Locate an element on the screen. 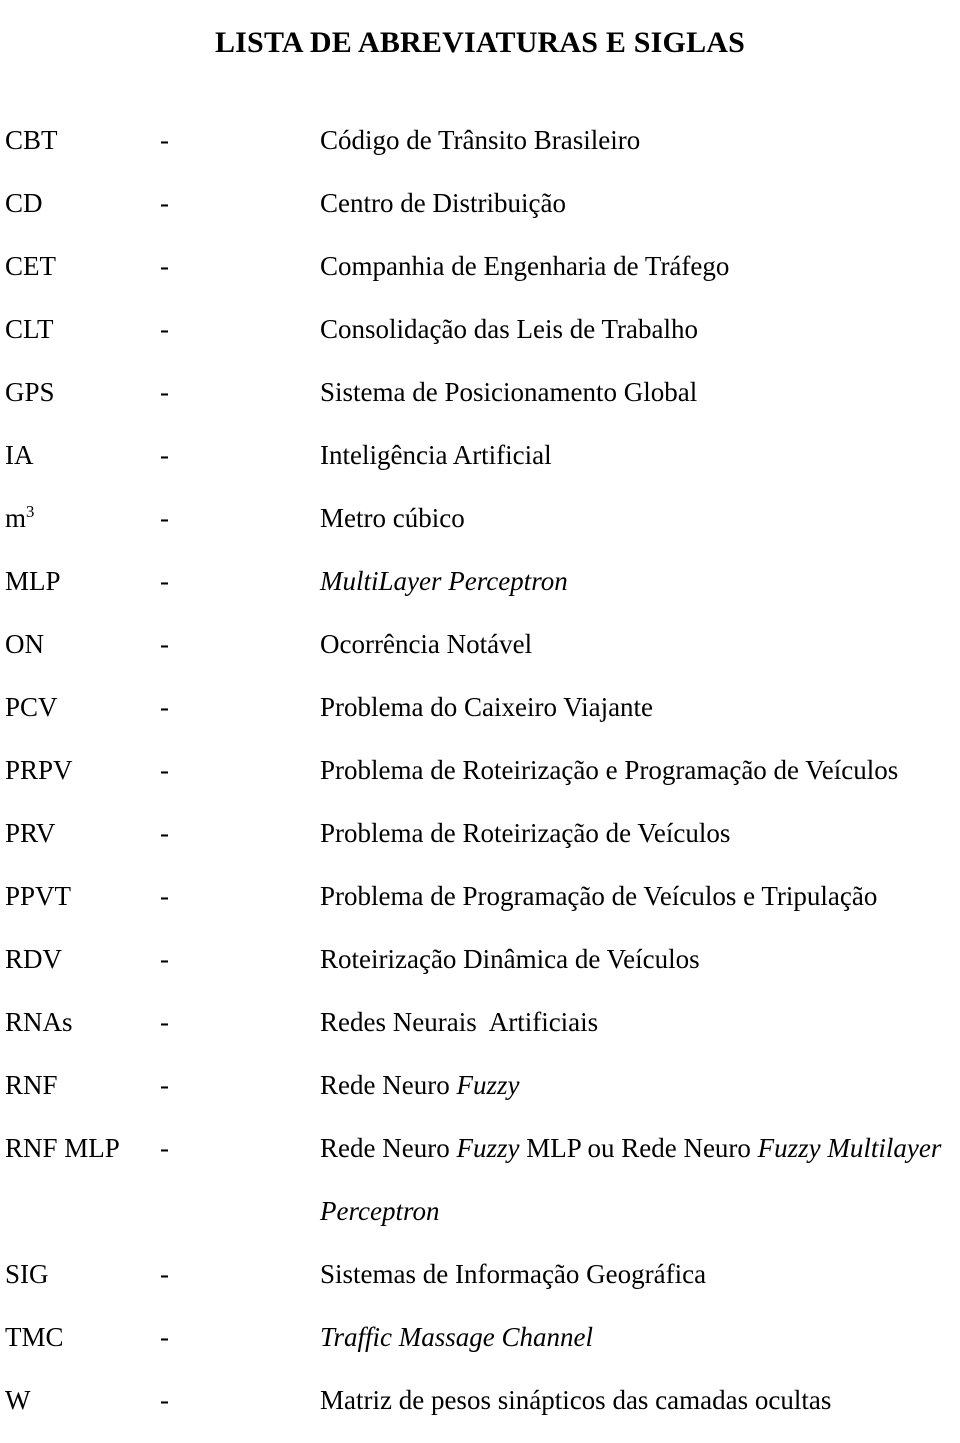  abbreviation-entry: PCV - Problema do Caixeiro Viajante is located at coordinates (480, 718).